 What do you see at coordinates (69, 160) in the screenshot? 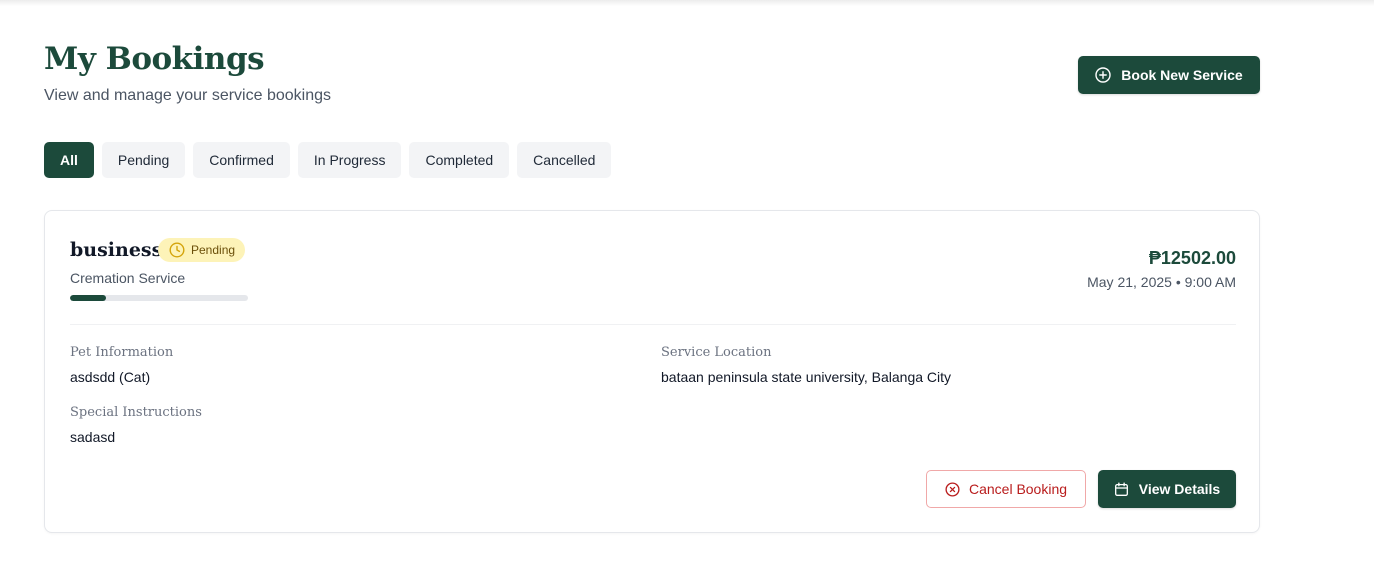
I see `filter-tab-all: All` at bounding box center [69, 160].